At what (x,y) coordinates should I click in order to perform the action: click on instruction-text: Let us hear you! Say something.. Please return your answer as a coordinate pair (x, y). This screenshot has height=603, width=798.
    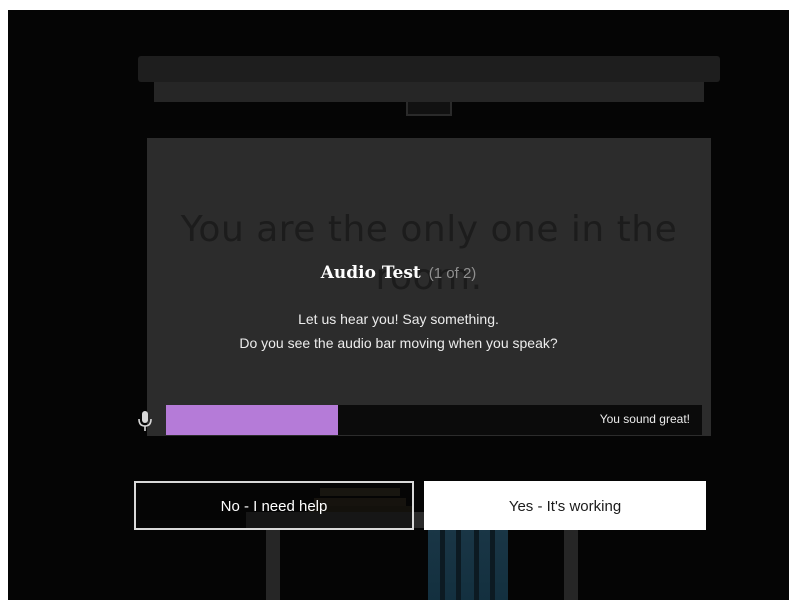
    Looking at the image, I should click on (398, 319).